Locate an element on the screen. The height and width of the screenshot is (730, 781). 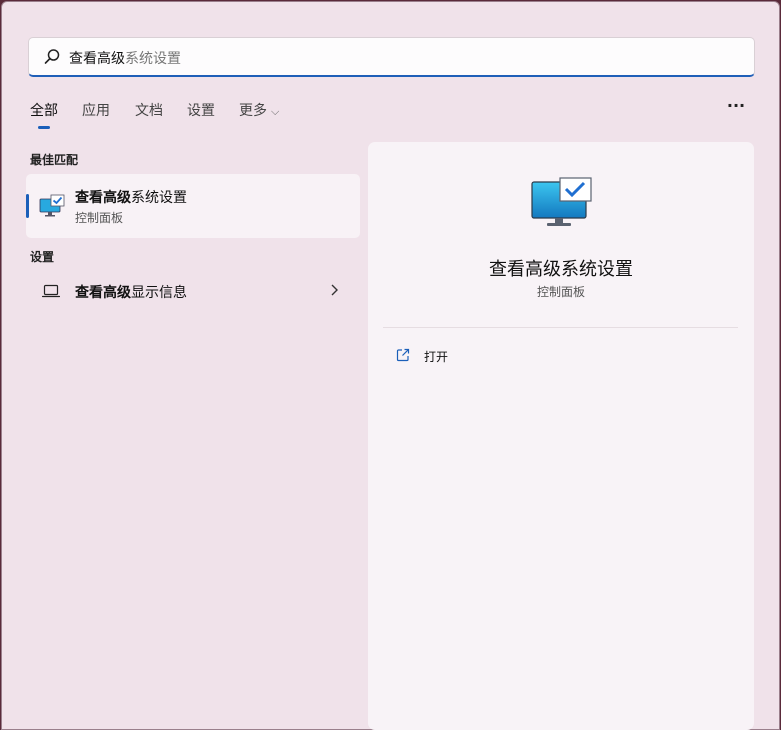
tab-documents-label: 文档 is located at coordinates (149, 111).